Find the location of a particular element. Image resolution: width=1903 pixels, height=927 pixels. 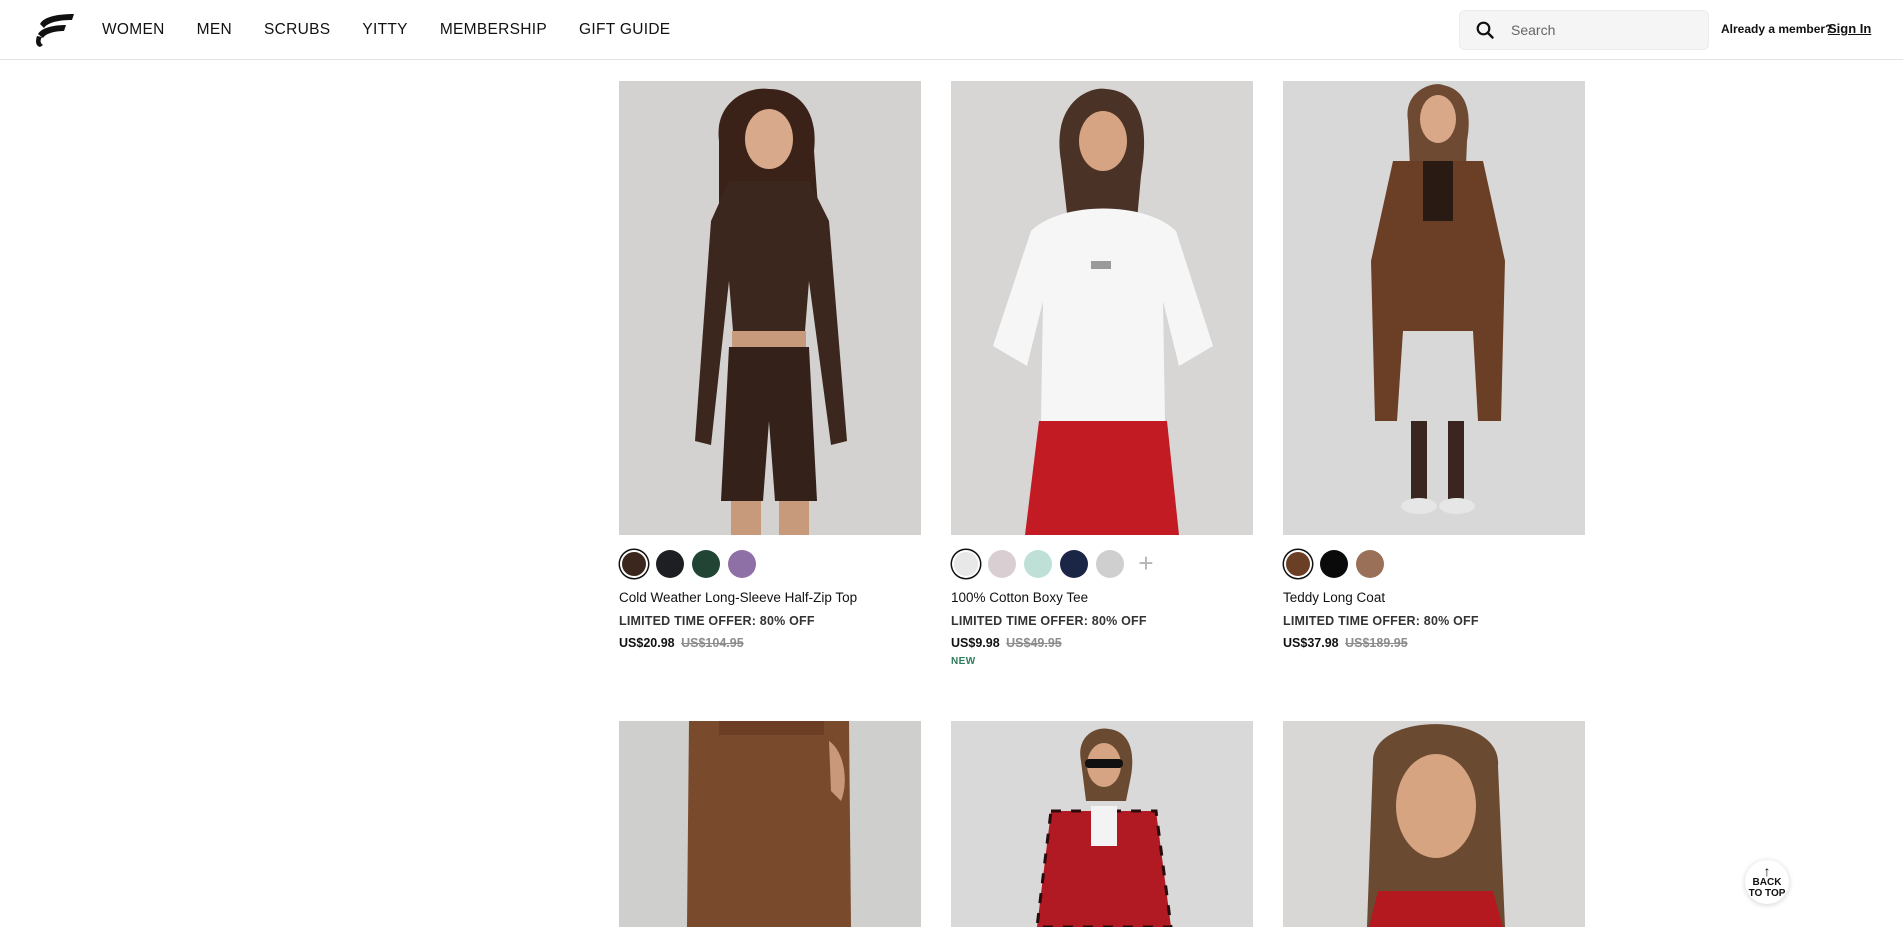

fabletics-logo is located at coordinates (55, 30).